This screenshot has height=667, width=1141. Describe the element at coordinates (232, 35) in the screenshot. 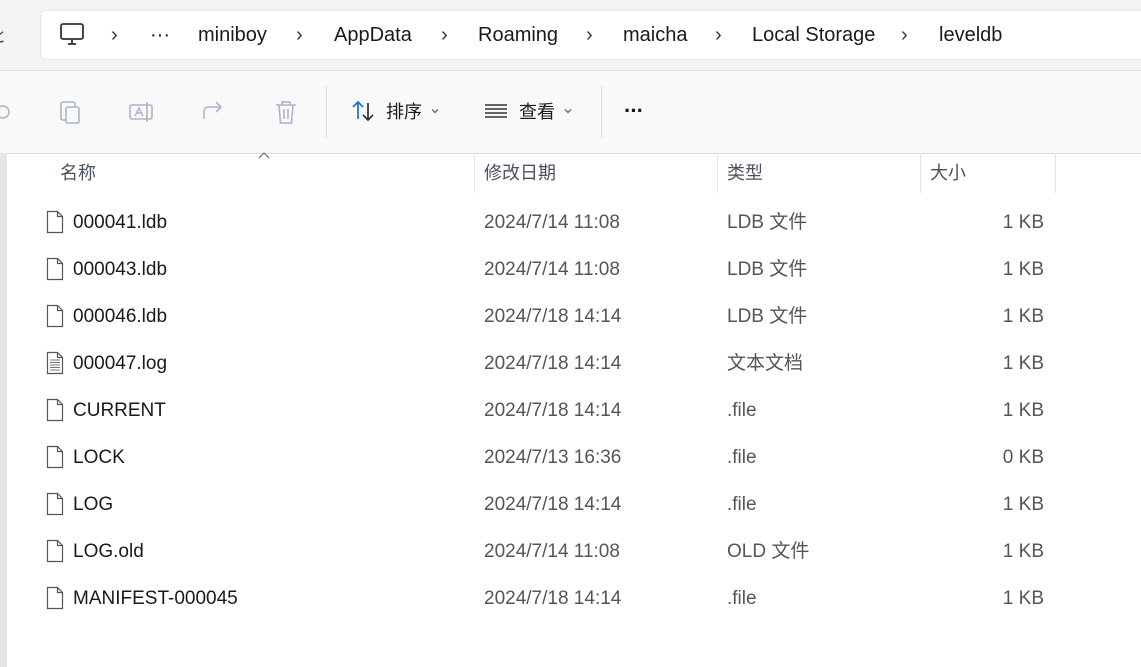

I see `breadcrumb-item-miniboy: miniboy` at that location.